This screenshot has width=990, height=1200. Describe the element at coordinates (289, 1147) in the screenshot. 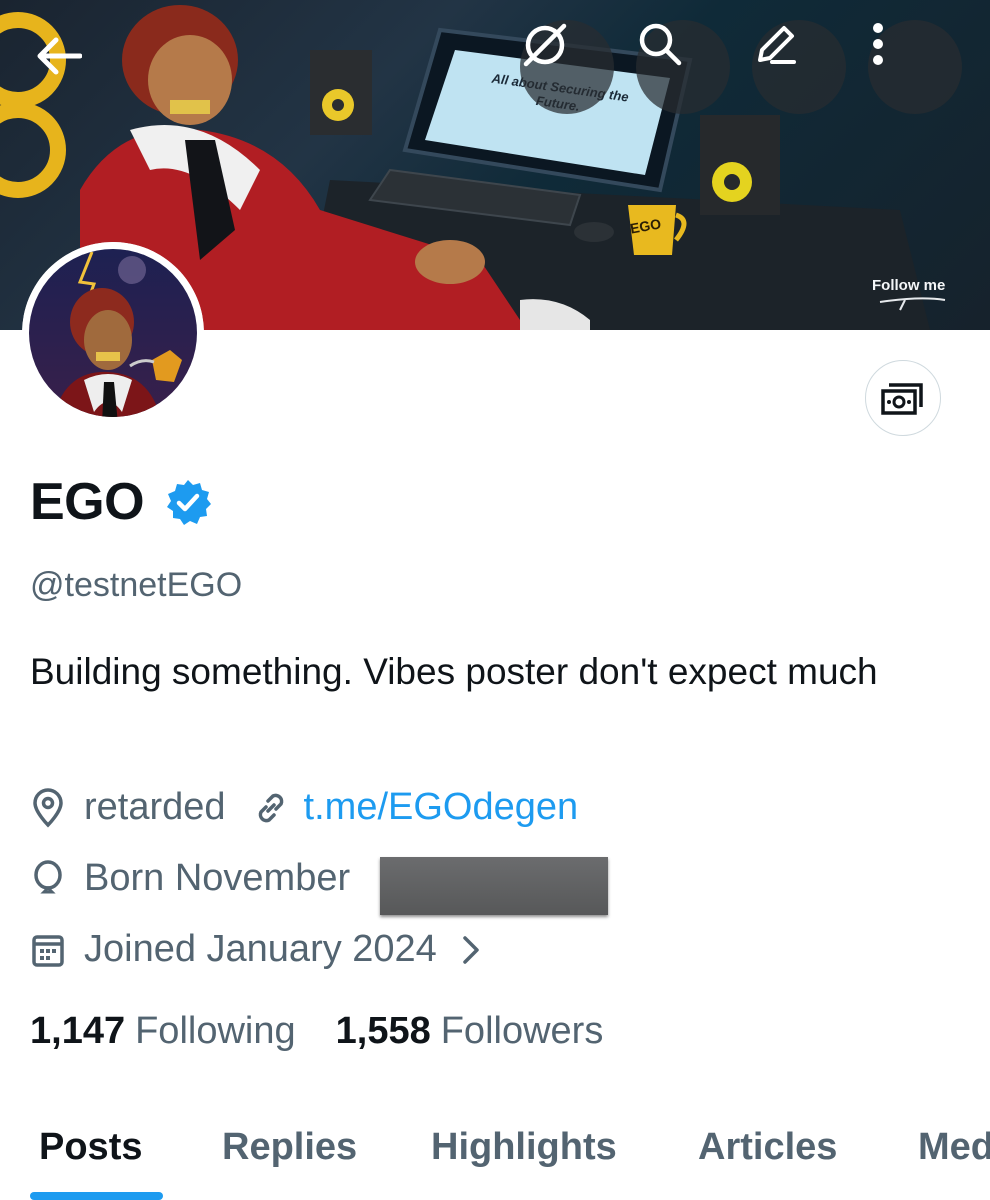

I see `tab-replies: Replies` at that location.